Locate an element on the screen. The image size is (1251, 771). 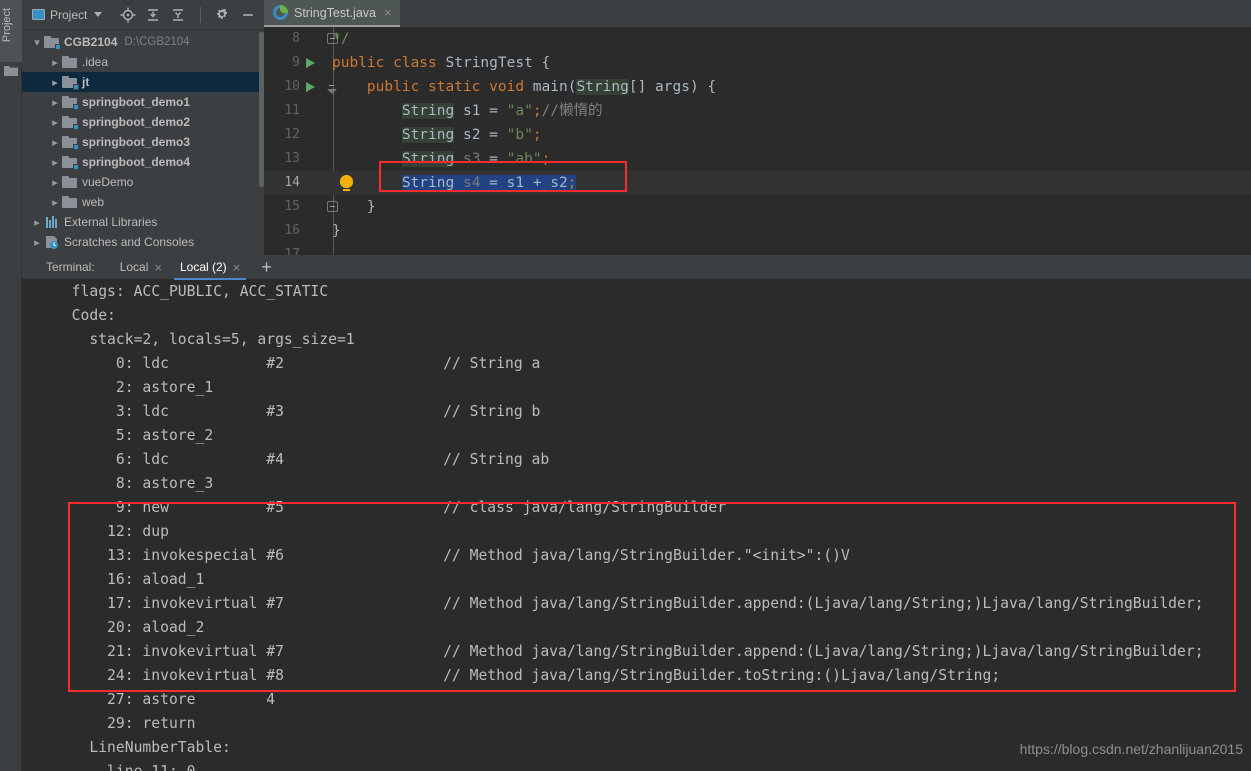
folder-strip-icon is located at coordinates (11, 70).